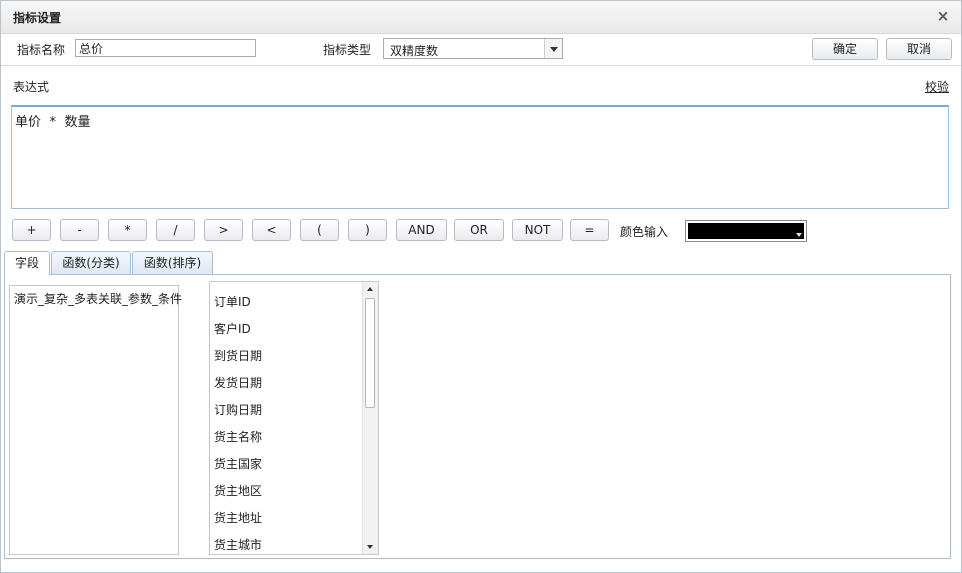 Image resolution: width=962 pixels, height=573 pixels. Describe the element at coordinates (473, 48) in the screenshot. I see `metric-type-select: 双精度数` at that location.